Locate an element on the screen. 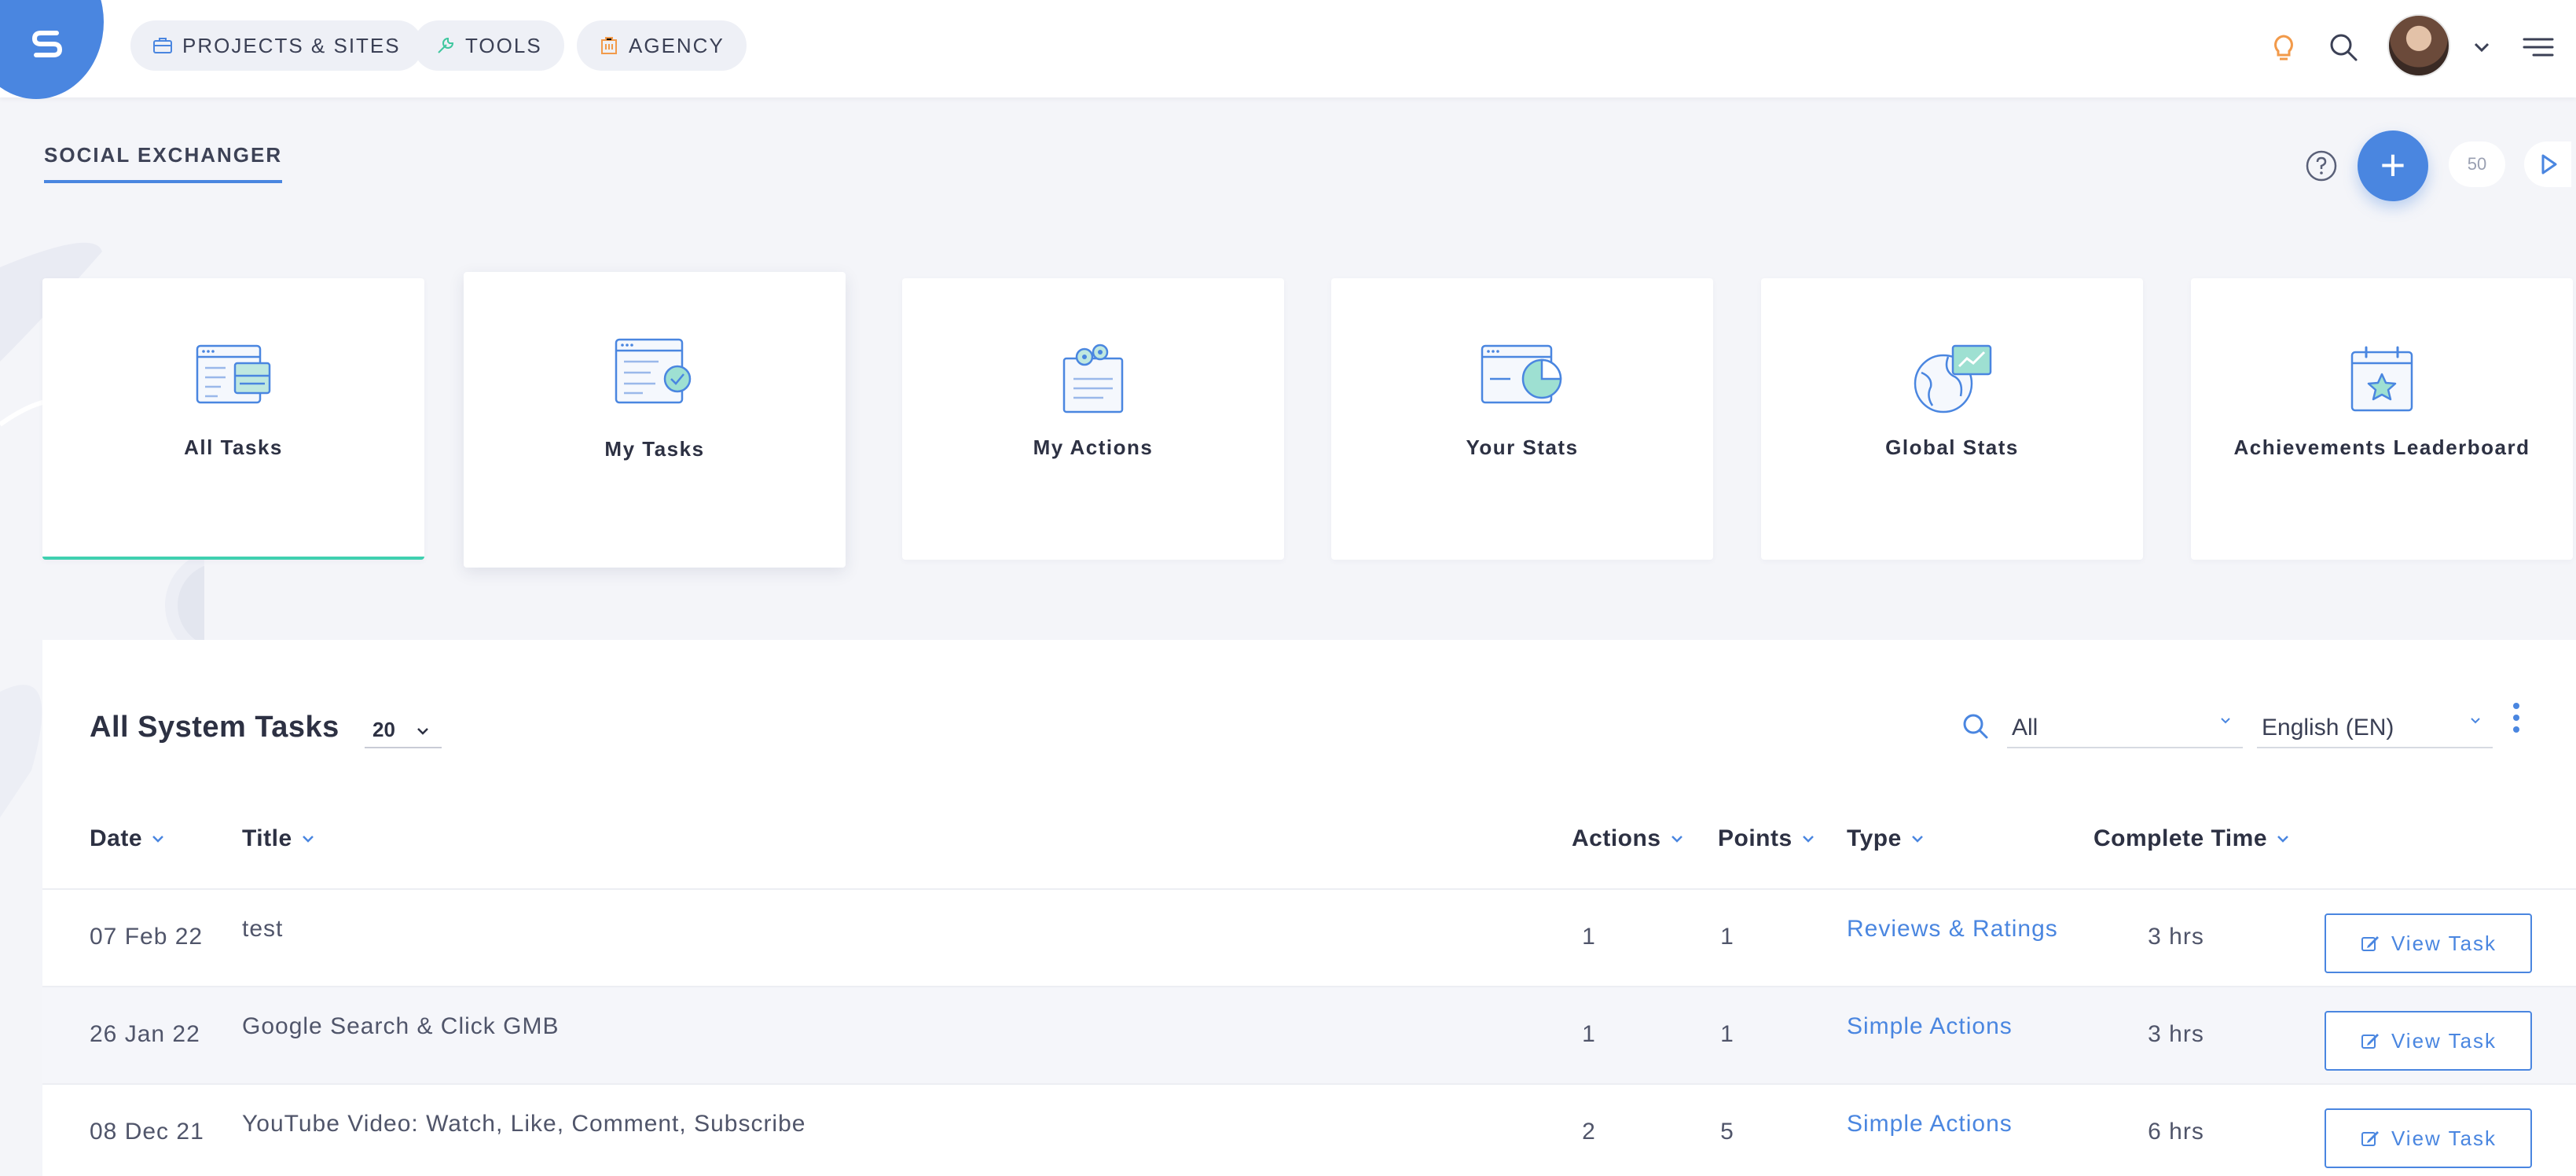 Image resolution: width=2576 pixels, height=1176 pixels. global-stats-icon is located at coordinates (1953, 379).